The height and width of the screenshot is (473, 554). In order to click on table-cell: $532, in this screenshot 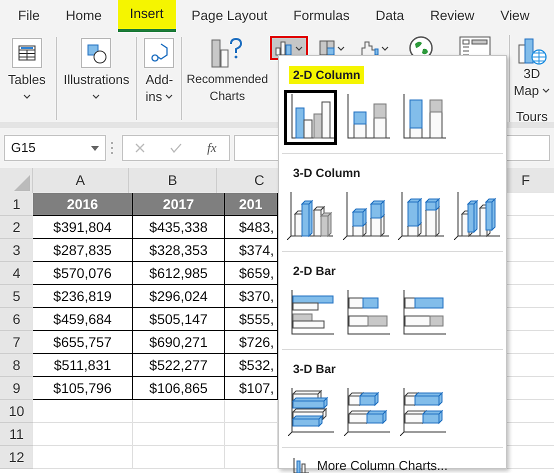, I will do `click(251, 365)`.